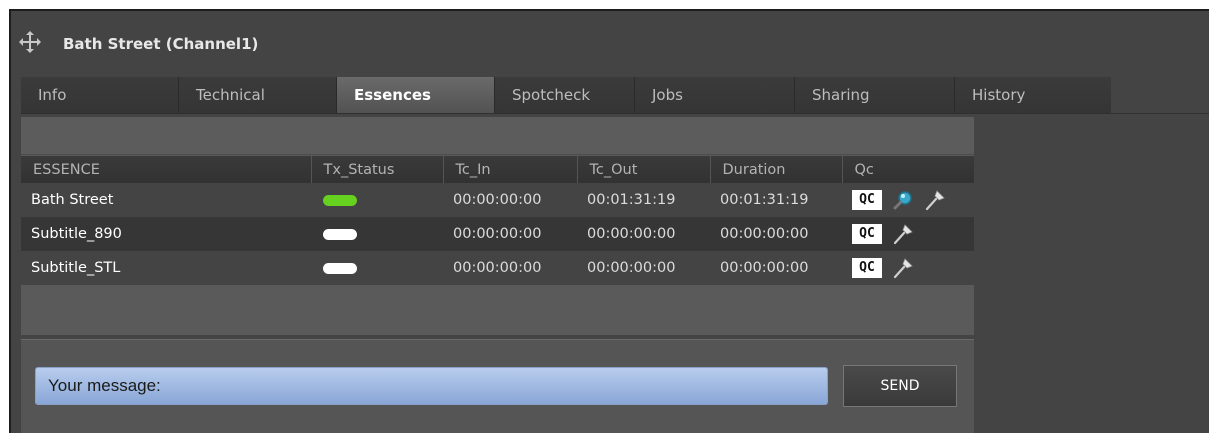 Image resolution: width=1209 pixels, height=433 pixels. What do you see at coordinates (1091, 275) in the screenshot?
I see `side-area` at bounding box center [1091, 275].